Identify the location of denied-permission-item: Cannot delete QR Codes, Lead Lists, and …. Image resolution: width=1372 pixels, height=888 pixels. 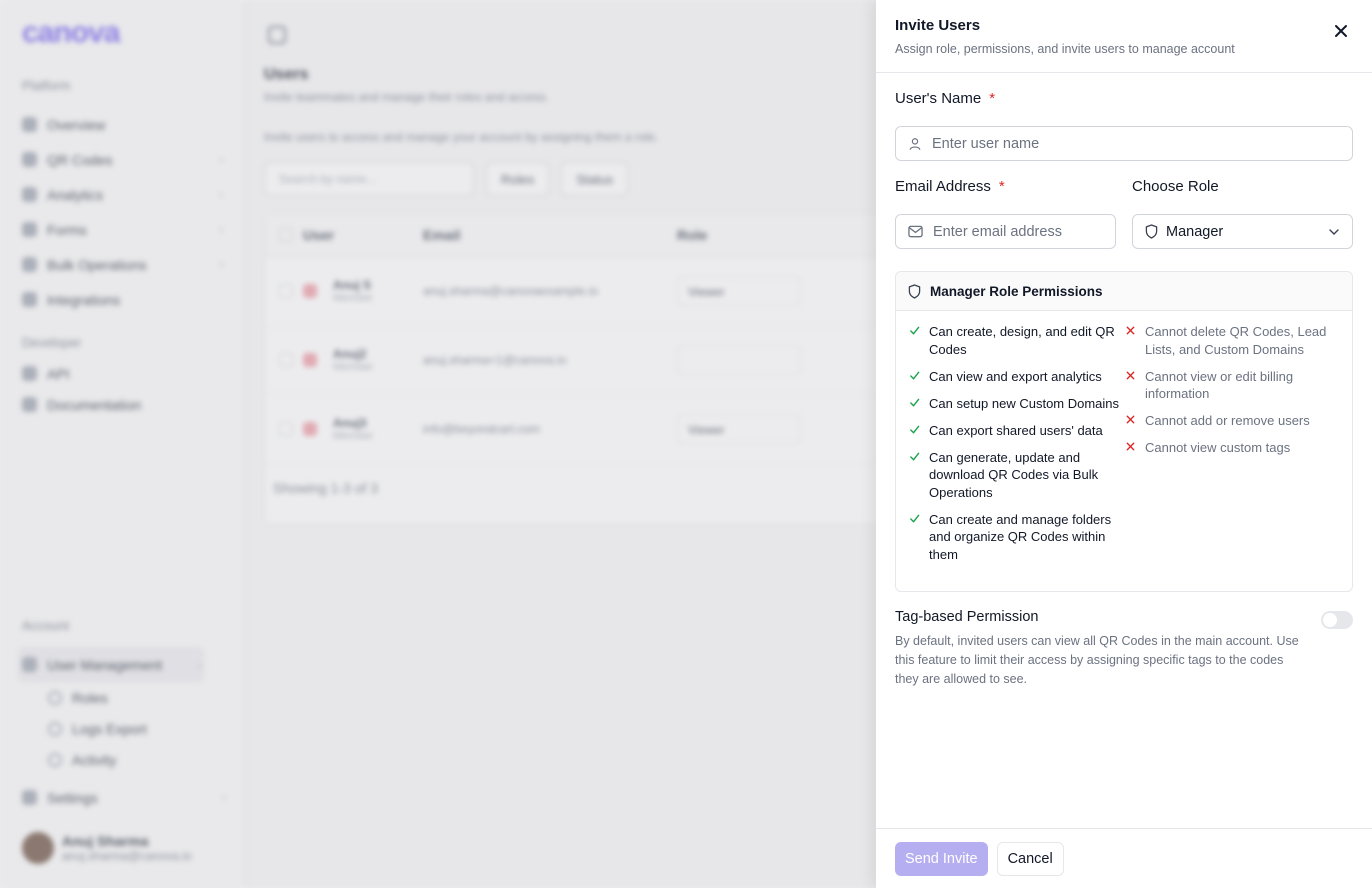
(1232, 340).